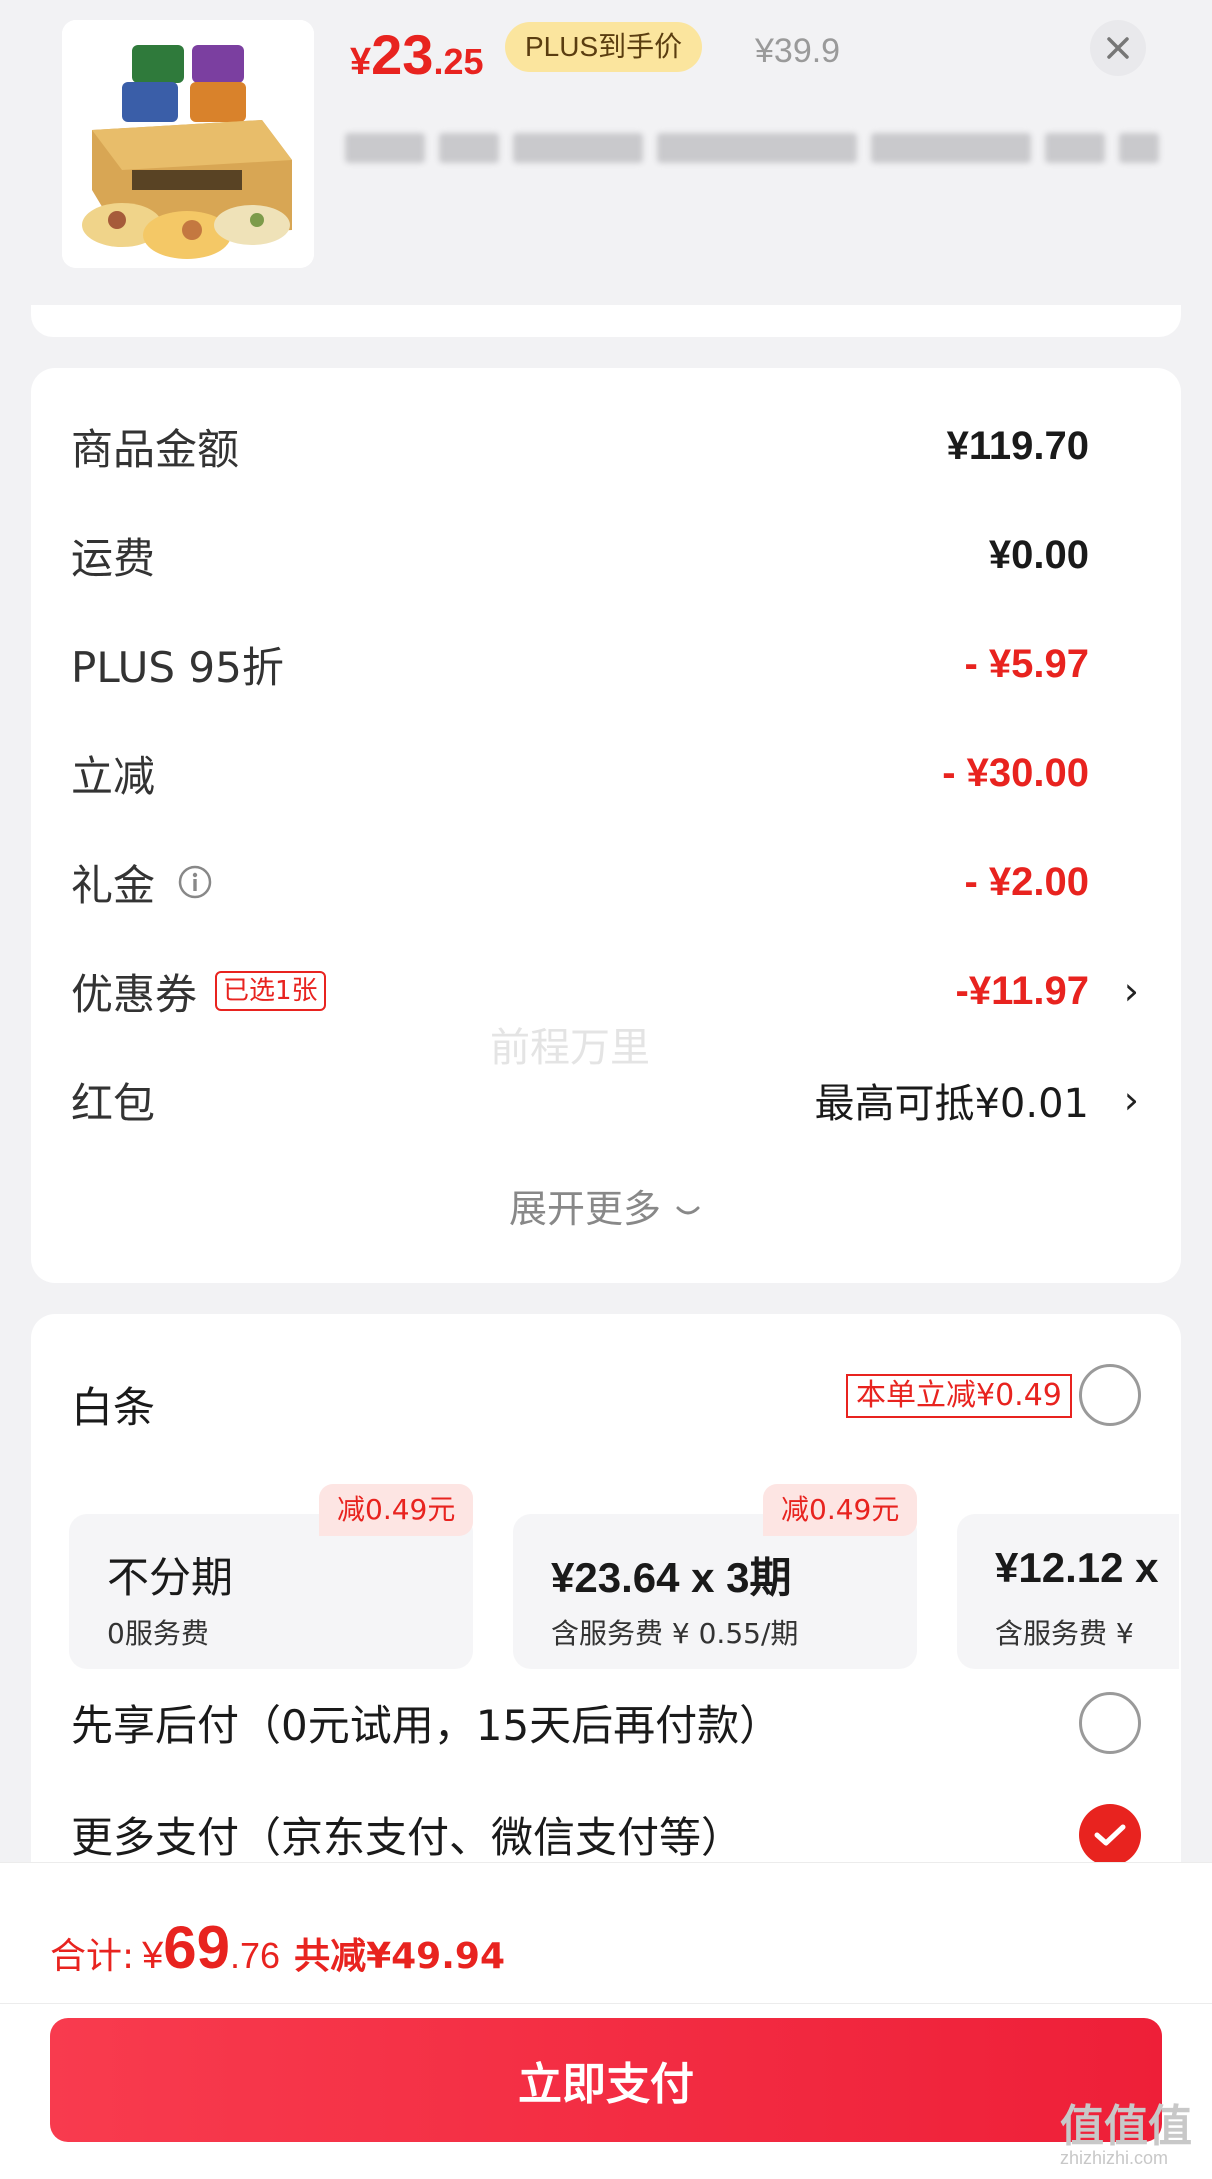 This screenshot has height=2179, width=1212. What do you see at coordinates (604, 47) in the screenshot?
I see `plus-price-badge: PLUS到手价` at bounding box center [604, 47].